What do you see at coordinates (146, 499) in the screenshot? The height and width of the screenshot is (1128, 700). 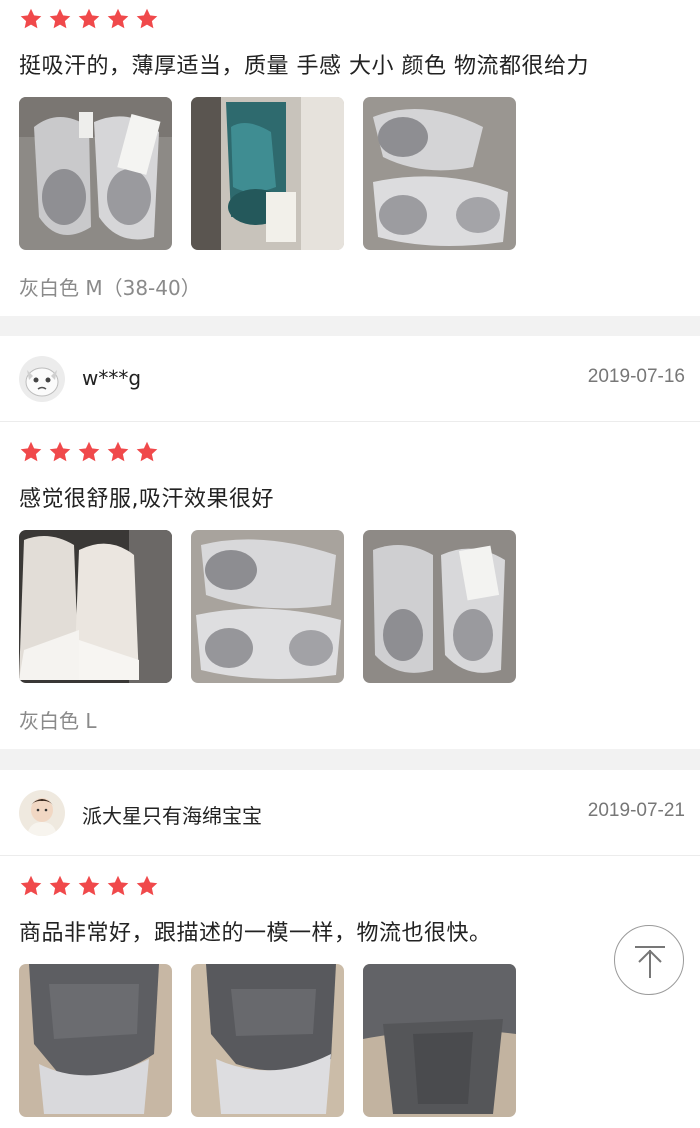 I see `review-text: 感觉很舒服,吸汗效果很好` at bounding box center [146, 499].